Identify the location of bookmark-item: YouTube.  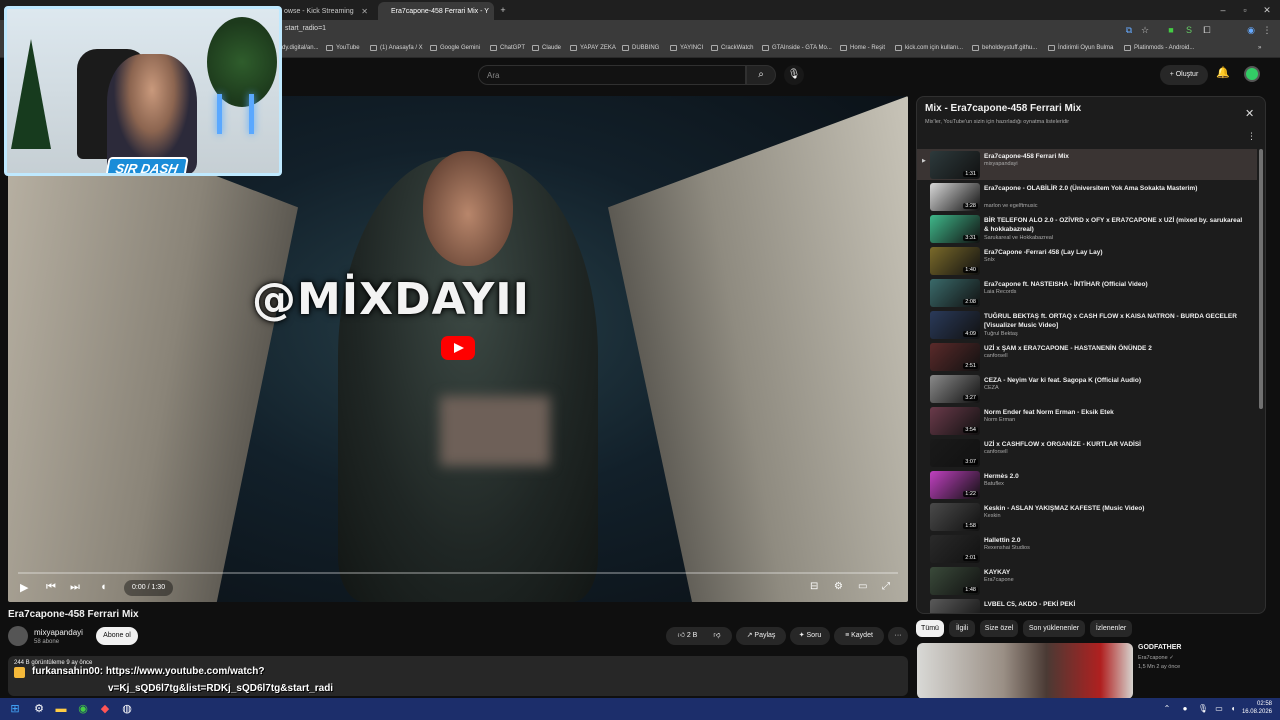
(343, 48).